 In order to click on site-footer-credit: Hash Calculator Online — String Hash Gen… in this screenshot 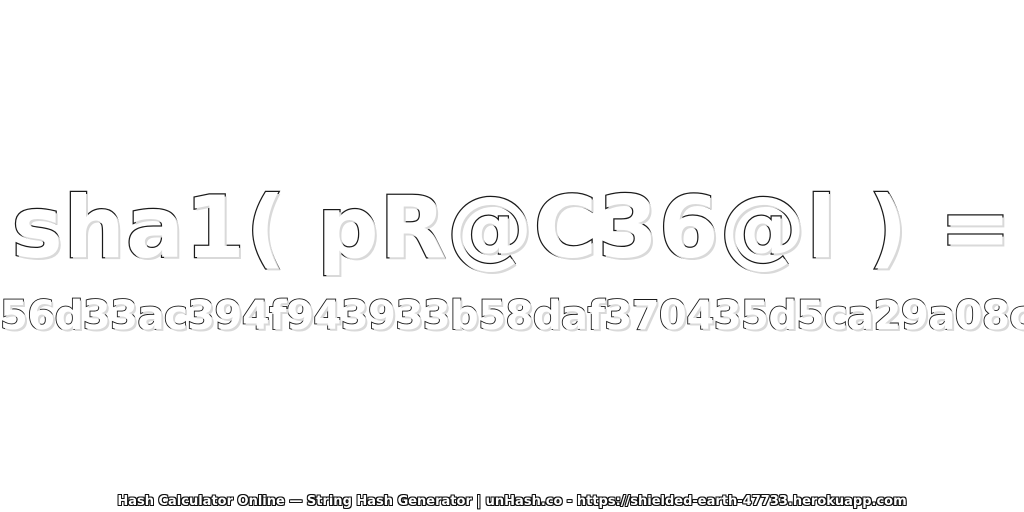, I will do `click(512, 501)`.